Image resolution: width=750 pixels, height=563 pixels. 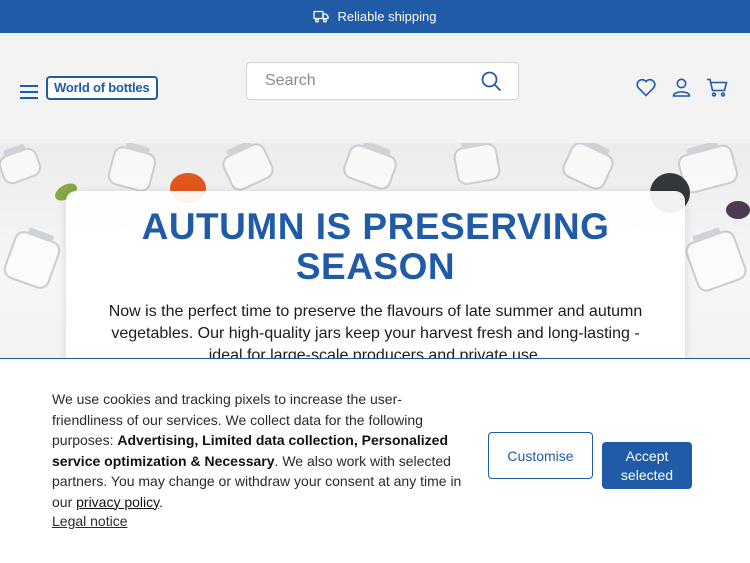 I want to click on top-announcement-bar: Reliable shipping, so click(x=375, y=16).